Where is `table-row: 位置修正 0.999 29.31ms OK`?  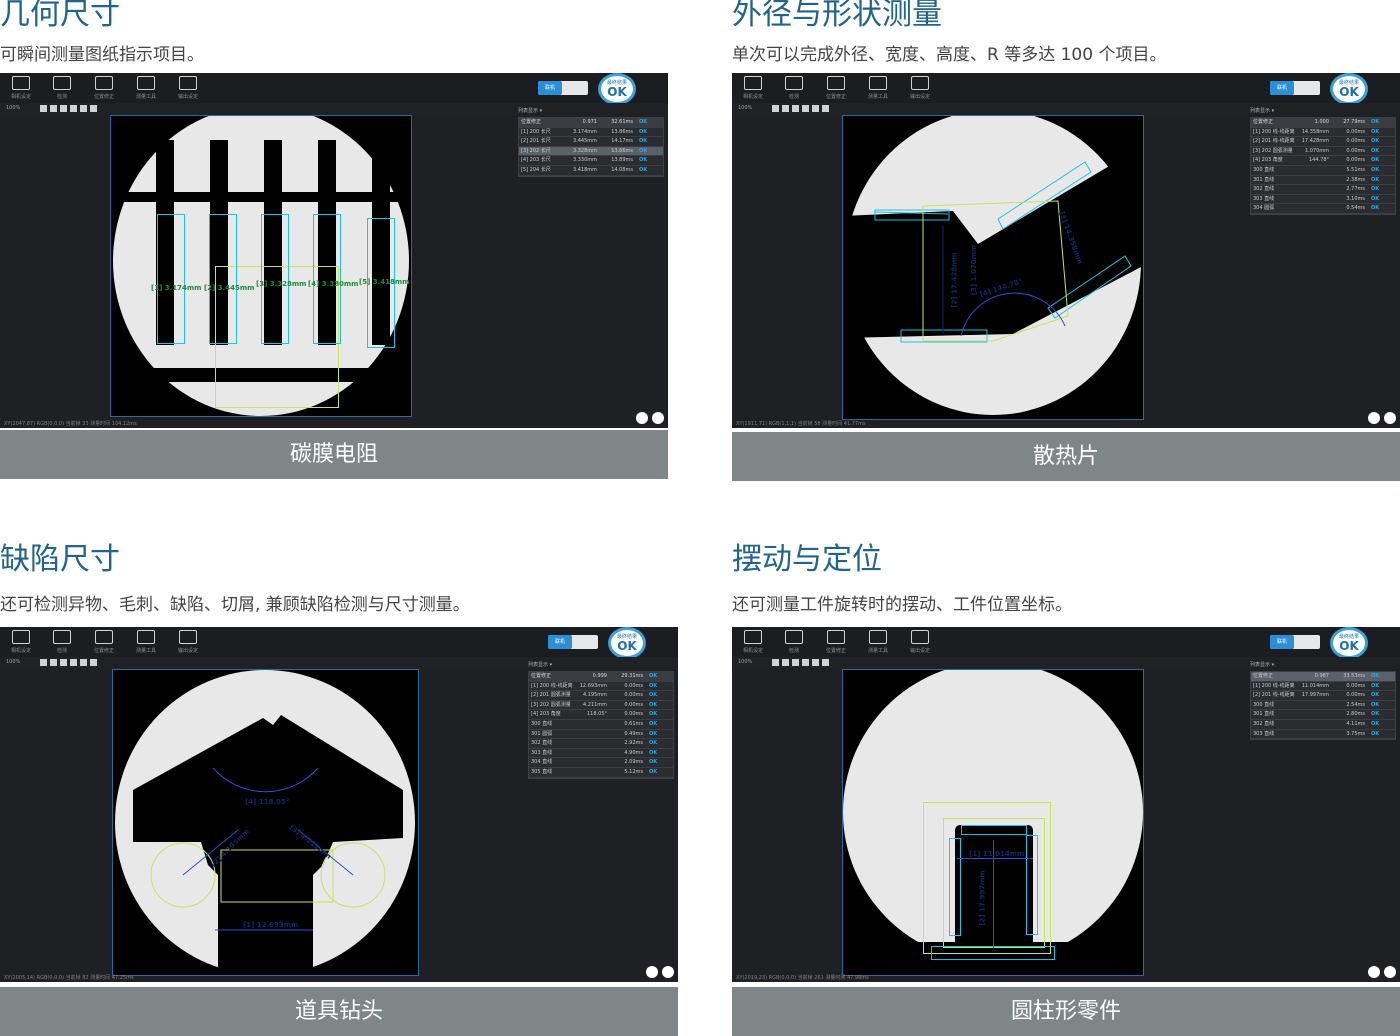
table-row: 位置修正 0.999 29.31ms OK is located at coordinates (601, 677).